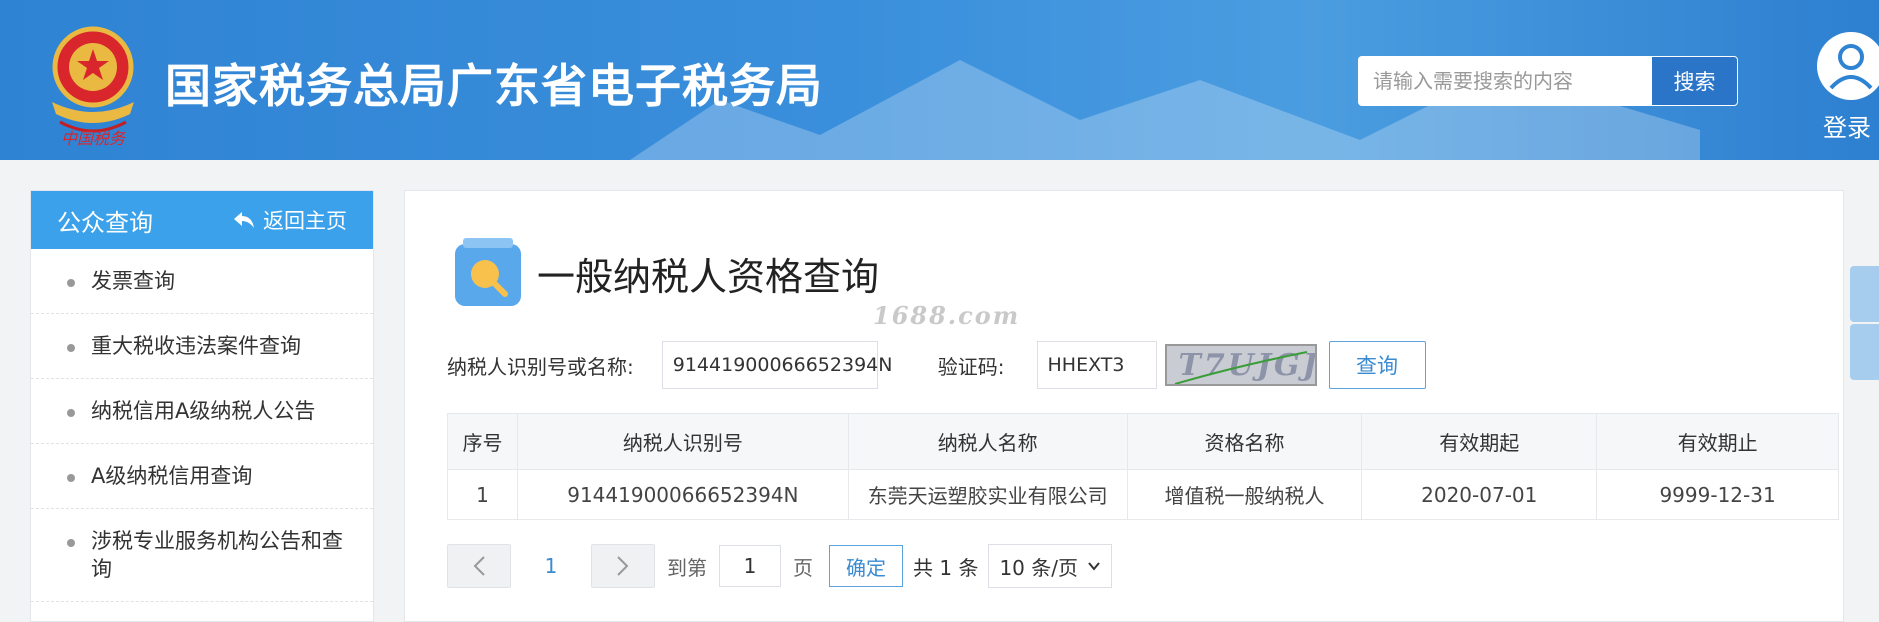 The height and width of the screenshot is (622, 1879). I want to click on col-taxpayer-id: 纳税人识别号, so click(682, 441).